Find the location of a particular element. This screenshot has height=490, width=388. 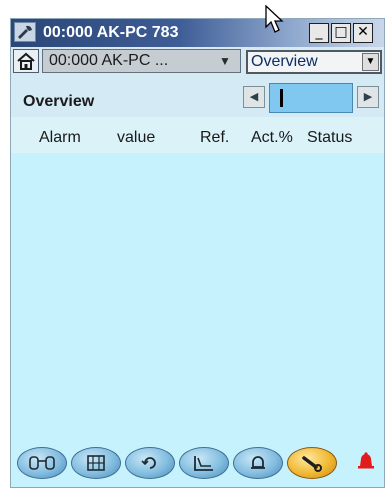

device-select: 00:000 AK-PC ... ▼ is located at coordinates (141, 61).